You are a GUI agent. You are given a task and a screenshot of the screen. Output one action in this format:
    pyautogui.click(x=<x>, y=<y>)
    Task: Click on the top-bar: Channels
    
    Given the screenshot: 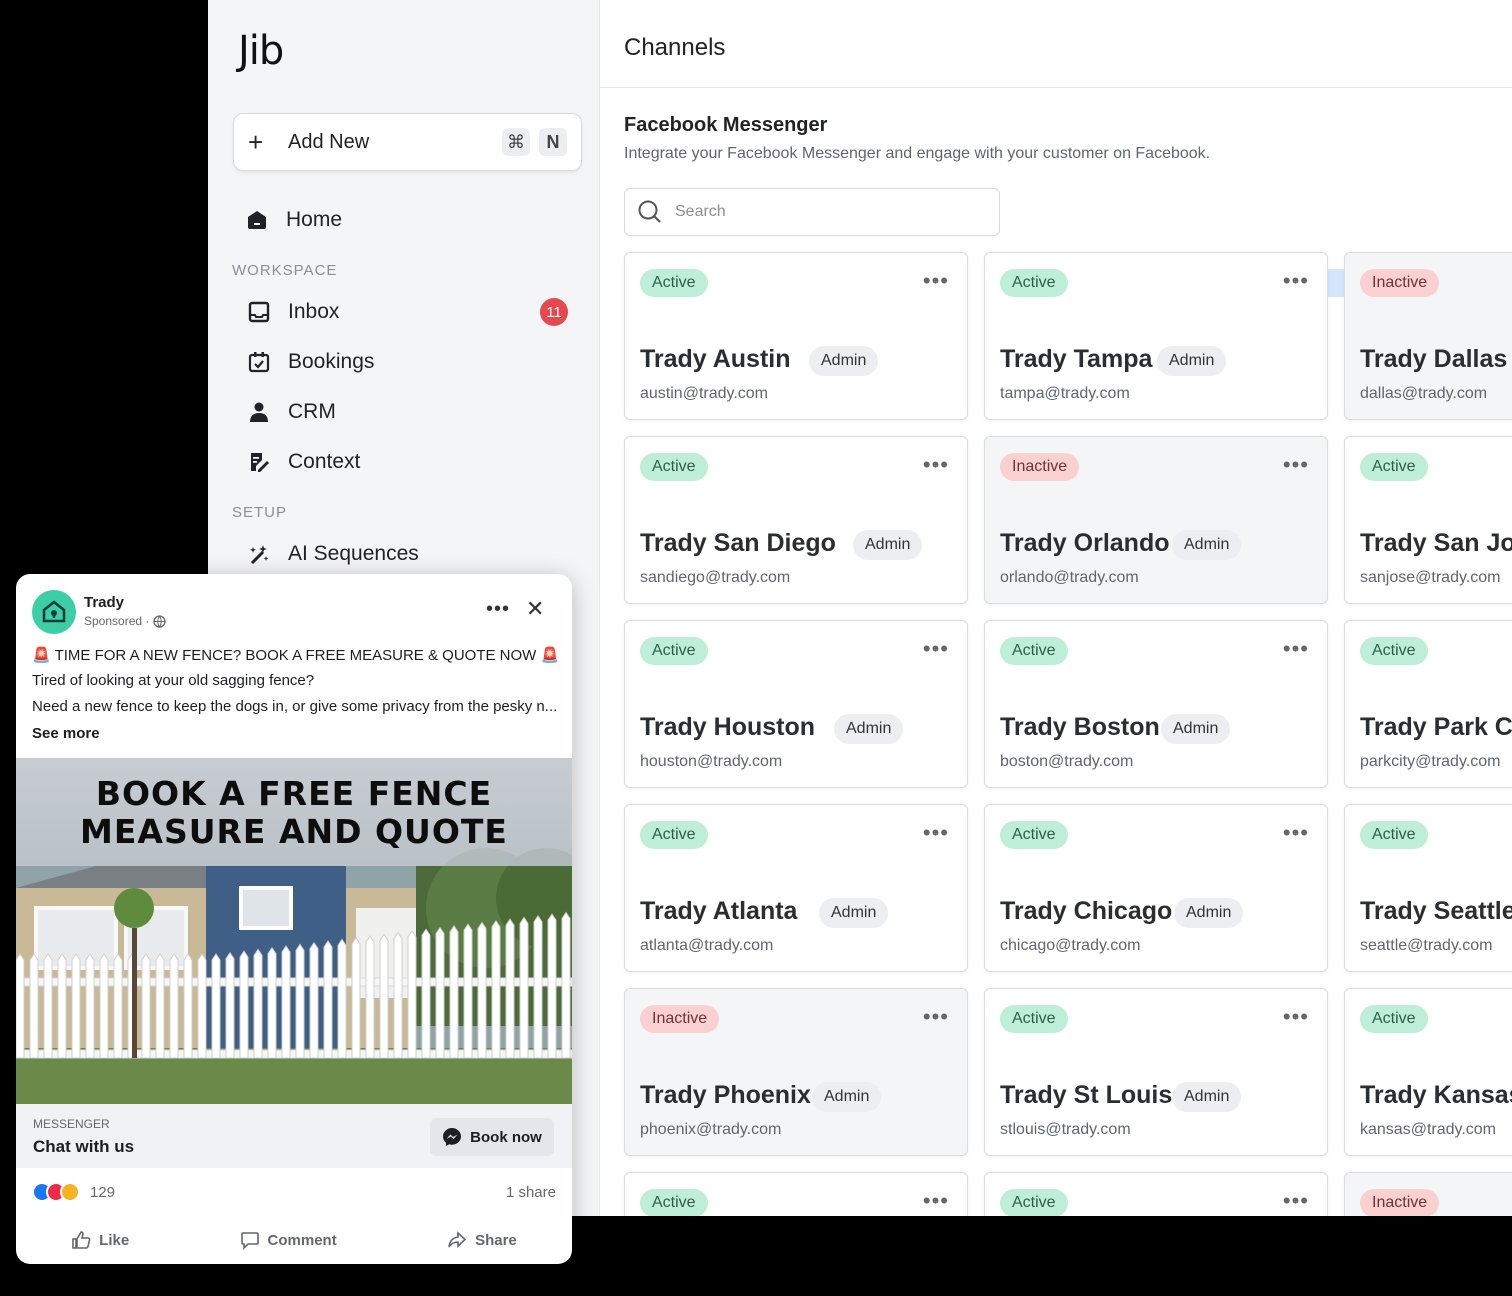 What is the action you would take?
    pyautogui.click(x=1056, y=44)
    